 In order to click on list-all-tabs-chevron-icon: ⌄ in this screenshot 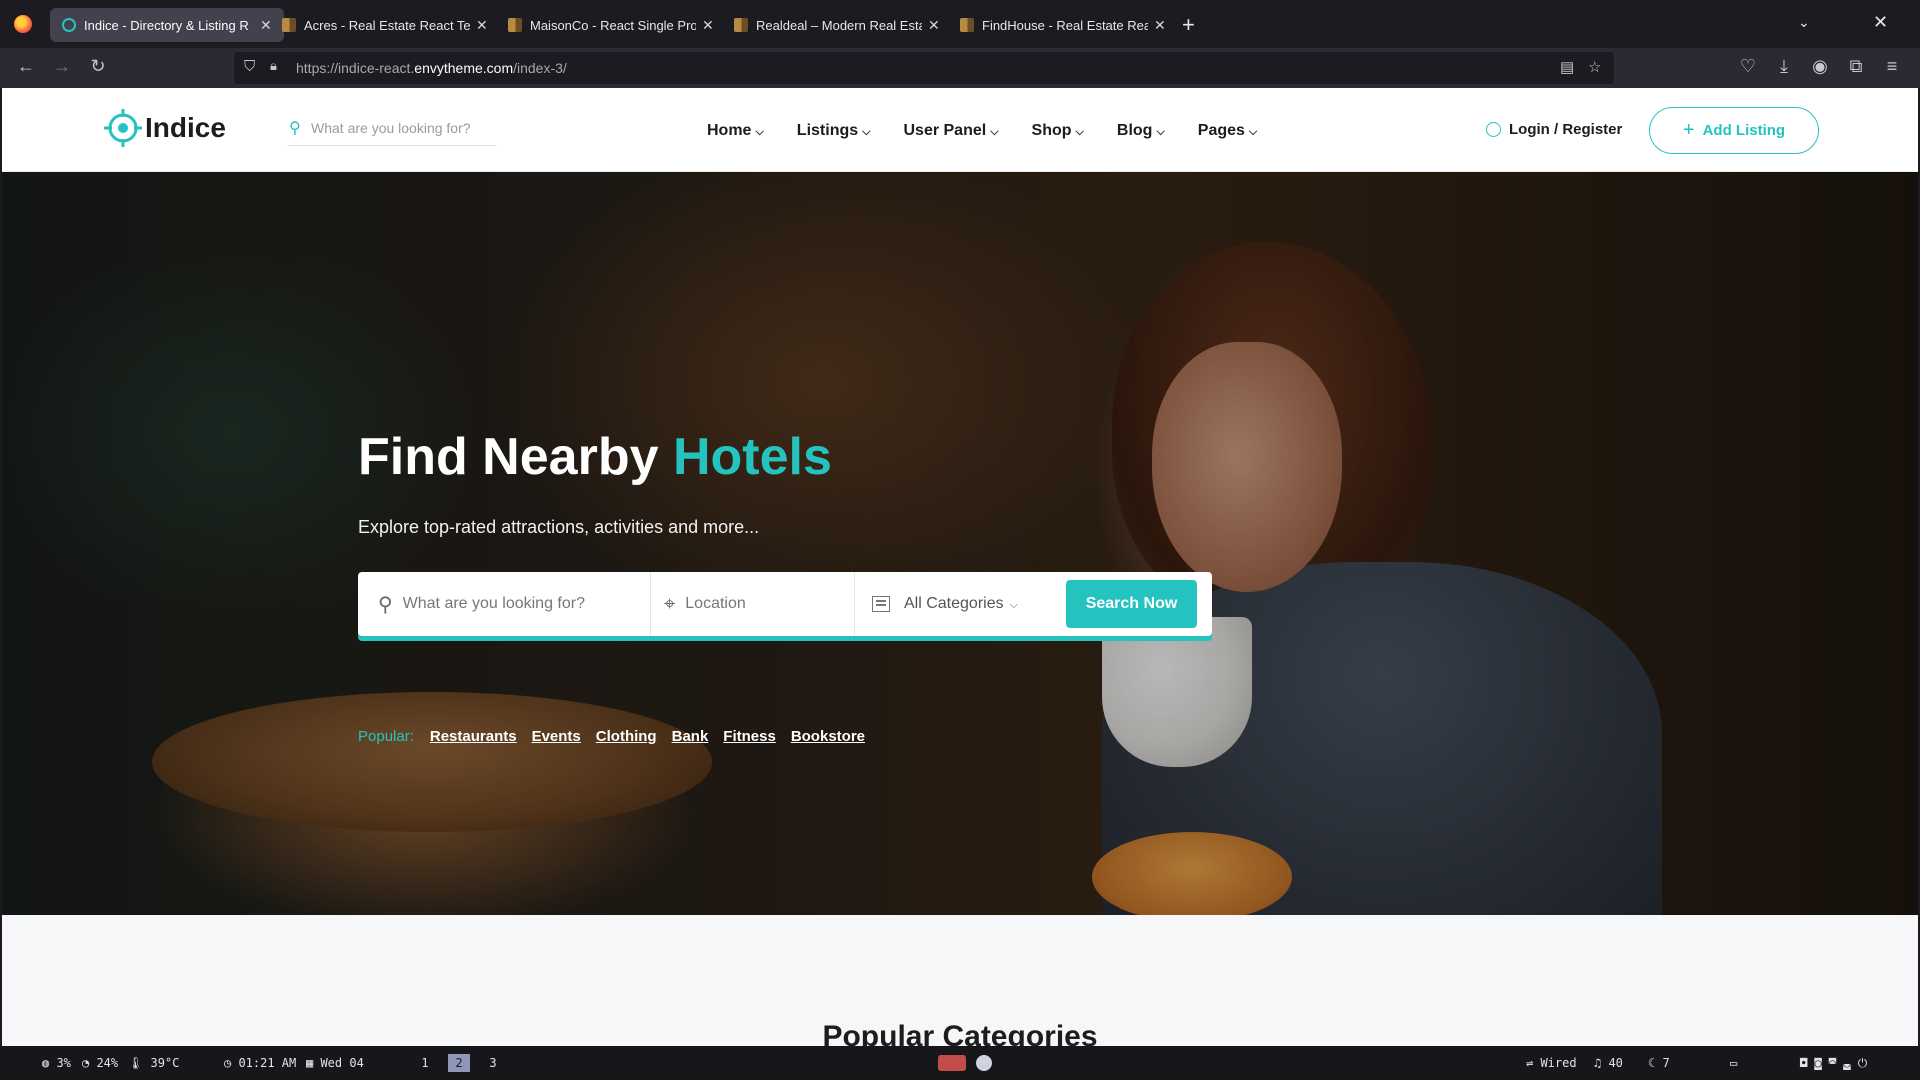, I will do `click(1804, 22)`.